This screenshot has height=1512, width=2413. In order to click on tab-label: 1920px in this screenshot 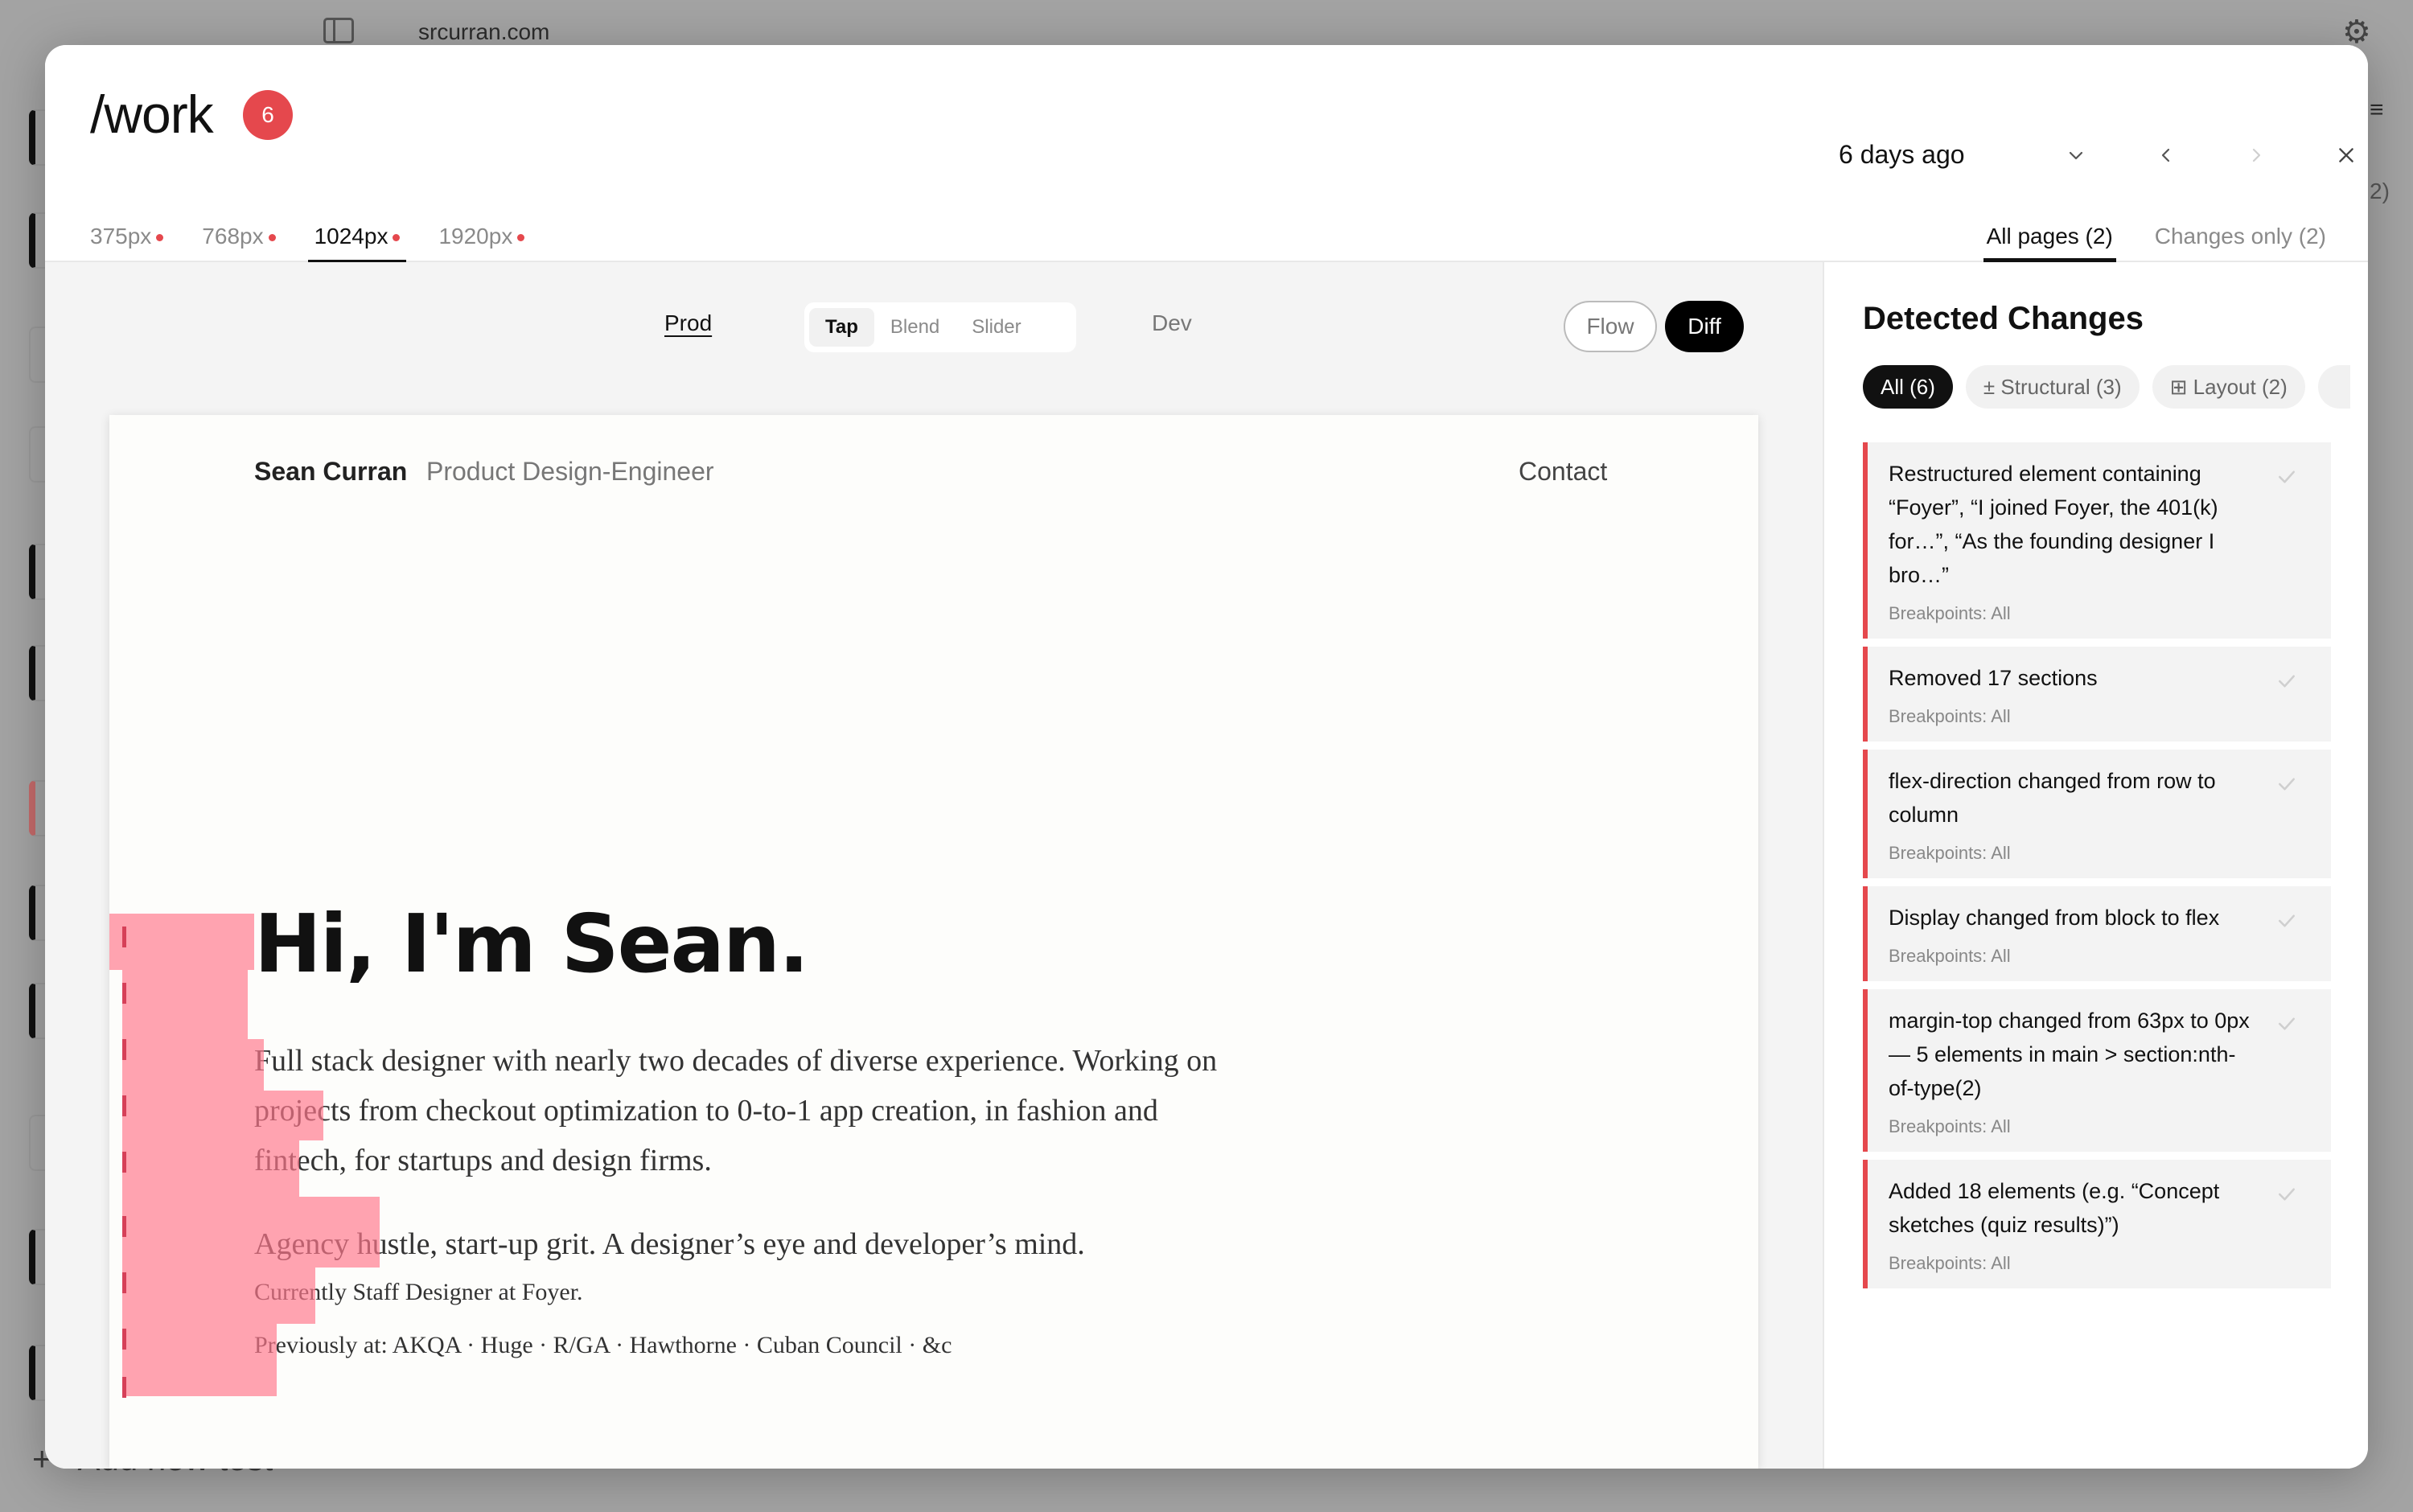, I will do `click(476, 237)`.